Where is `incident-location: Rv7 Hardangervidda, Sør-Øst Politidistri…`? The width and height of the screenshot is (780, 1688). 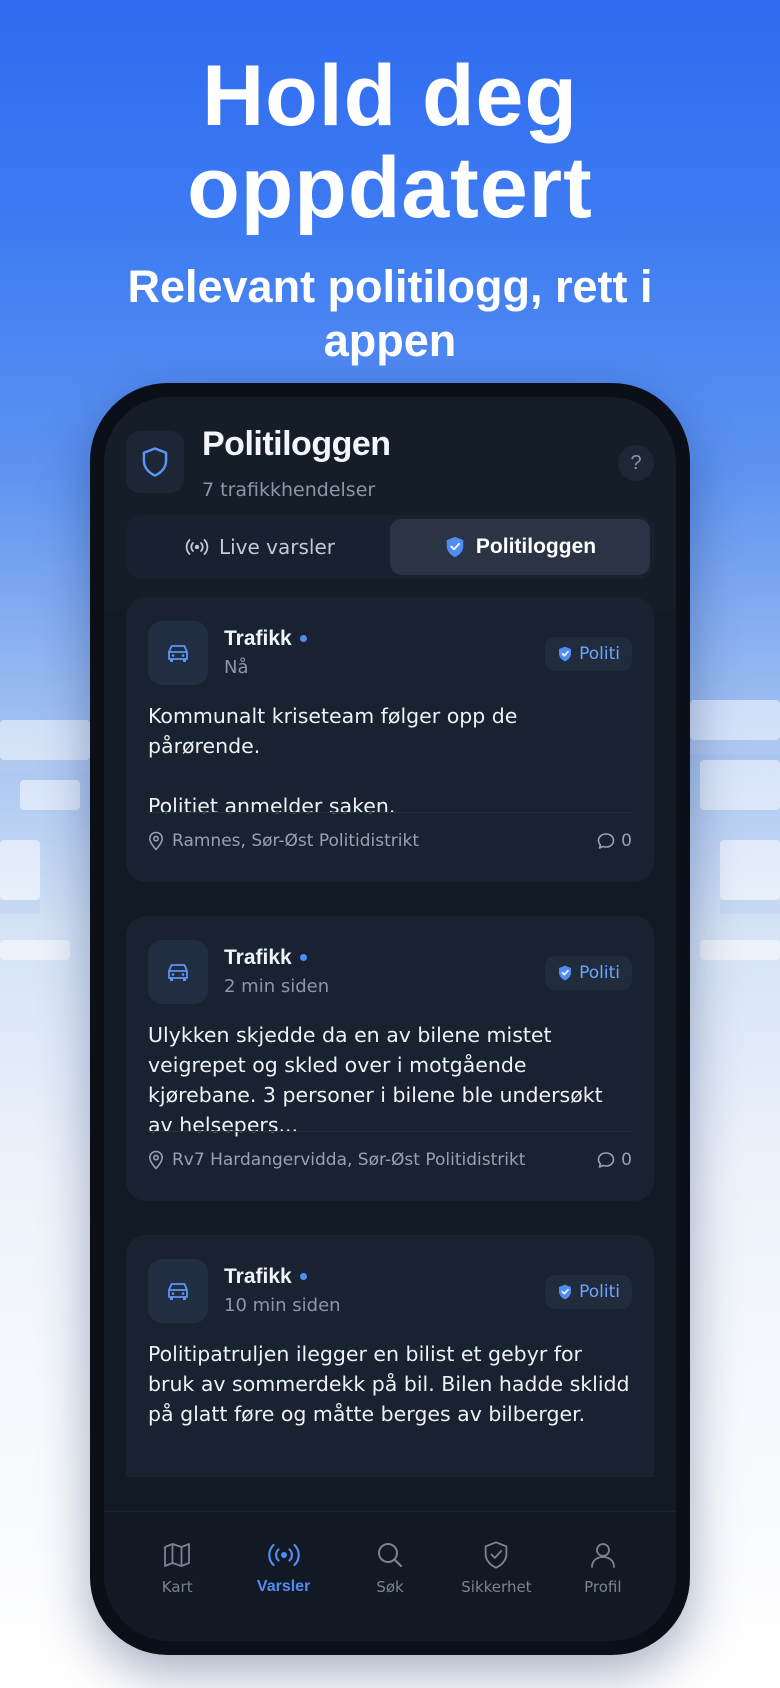
incident-location: Rv7 Hardangervidda, Sør-Øst Politidistri… is located at coordinates (372, 1160).